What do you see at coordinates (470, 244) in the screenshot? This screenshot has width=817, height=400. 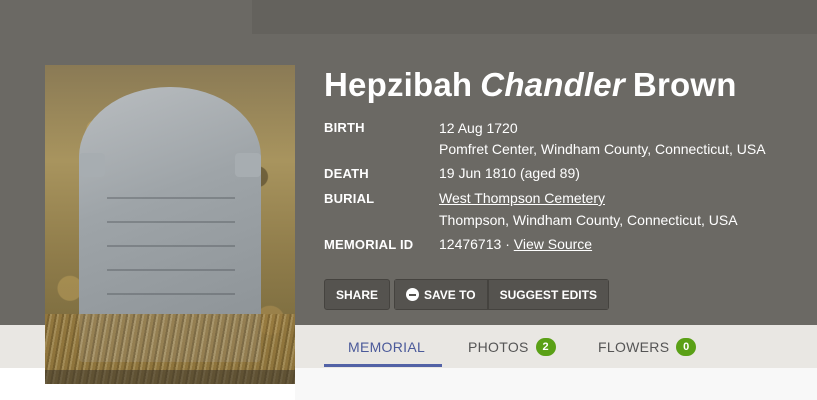 I see `memorial-id: 12476713` at bounding box center [470, 244].